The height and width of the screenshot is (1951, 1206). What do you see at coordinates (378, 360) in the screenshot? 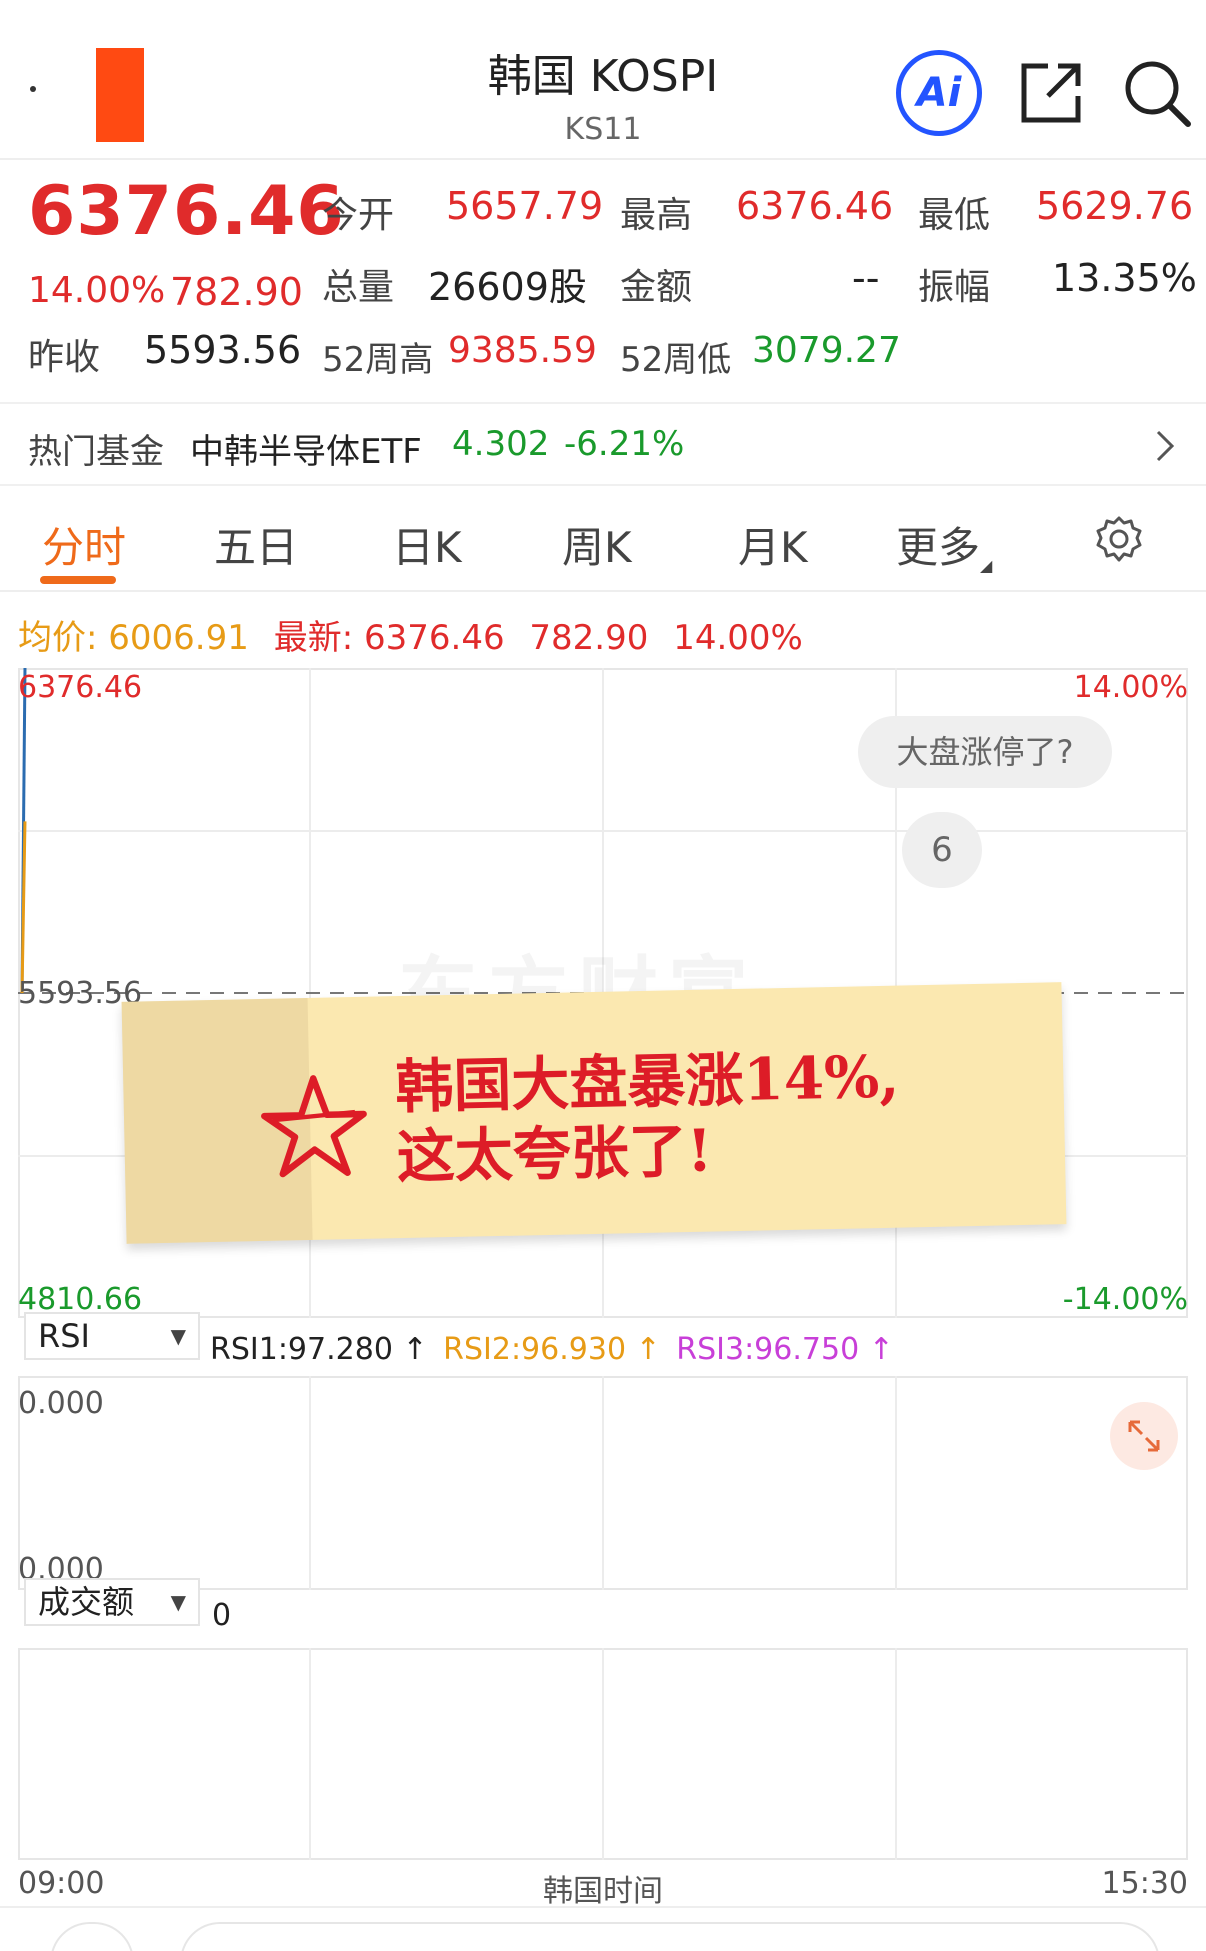
I see `week52-high-label: 52周高` at bounding box center [378, 360].